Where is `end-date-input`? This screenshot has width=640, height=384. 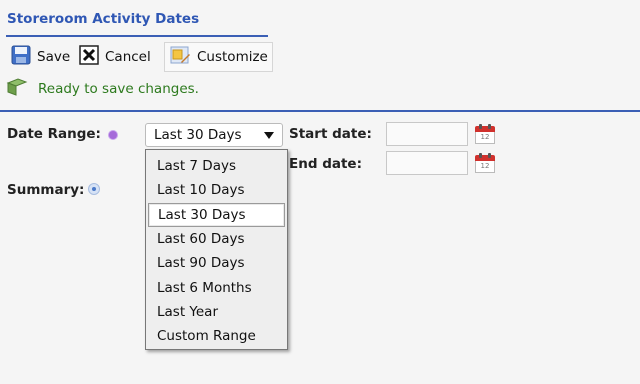 end-date-input is located at coordinates (427, 163).